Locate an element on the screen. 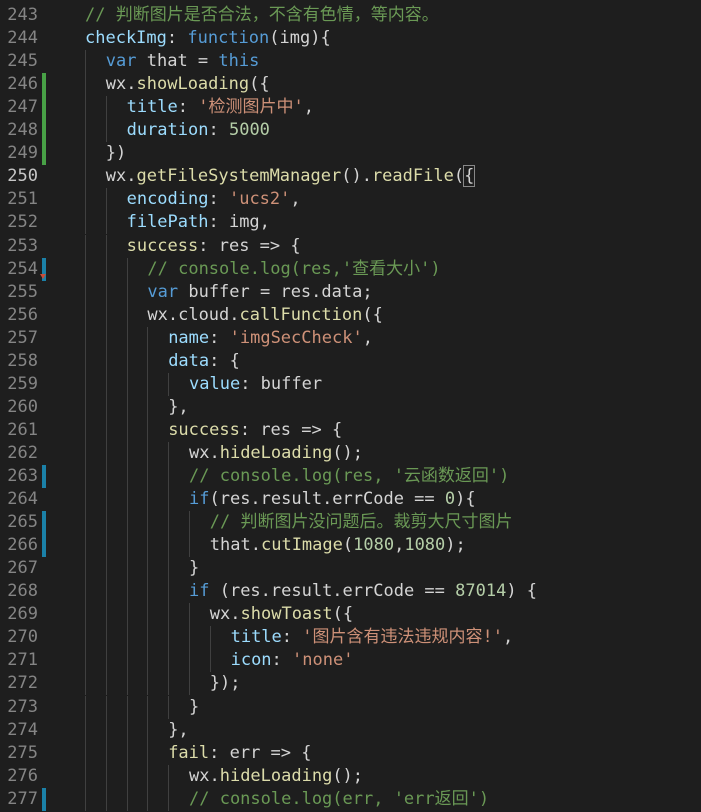 Image resolution: width=701 pixels, height=812 pixels. code-line: 243 // 判断图片是否合法，不含有色情，等内容。 is located at coordinates (350, 15).